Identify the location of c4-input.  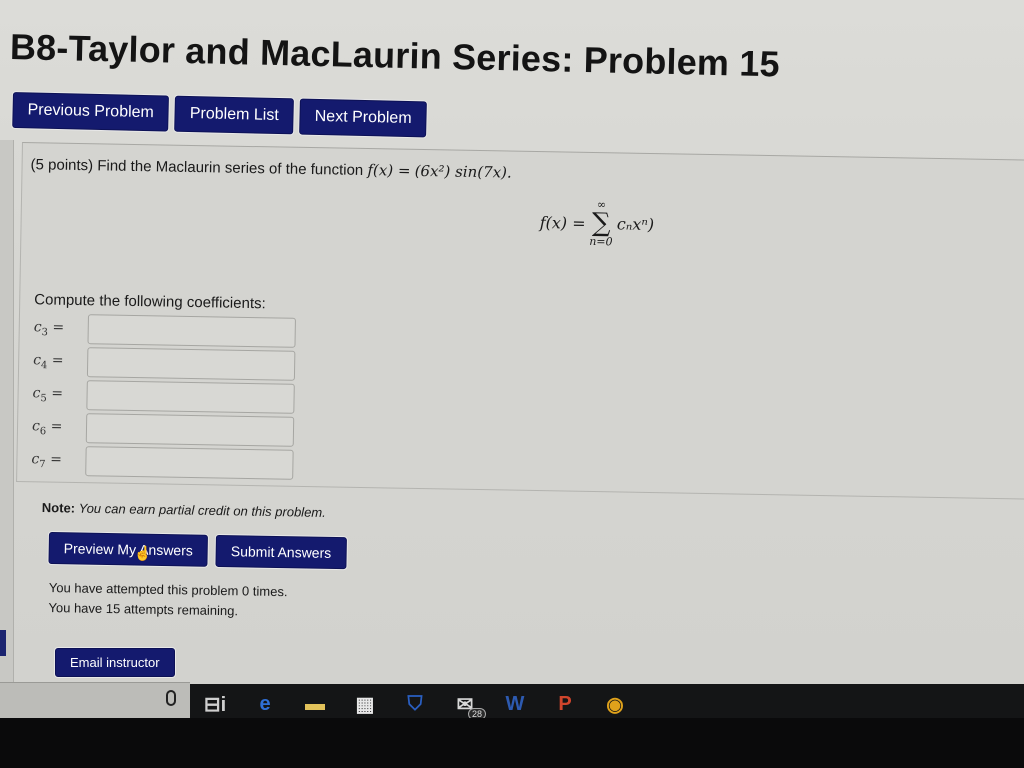
(191, 364).